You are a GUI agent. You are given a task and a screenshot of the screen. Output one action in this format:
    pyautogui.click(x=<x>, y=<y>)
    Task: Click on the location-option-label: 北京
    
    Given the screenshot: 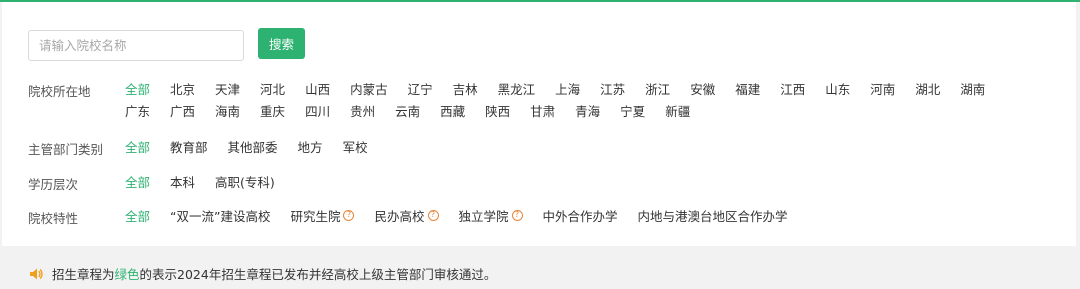 What is the action you would take?
    pyautogui.click(x=183, y=89)
    